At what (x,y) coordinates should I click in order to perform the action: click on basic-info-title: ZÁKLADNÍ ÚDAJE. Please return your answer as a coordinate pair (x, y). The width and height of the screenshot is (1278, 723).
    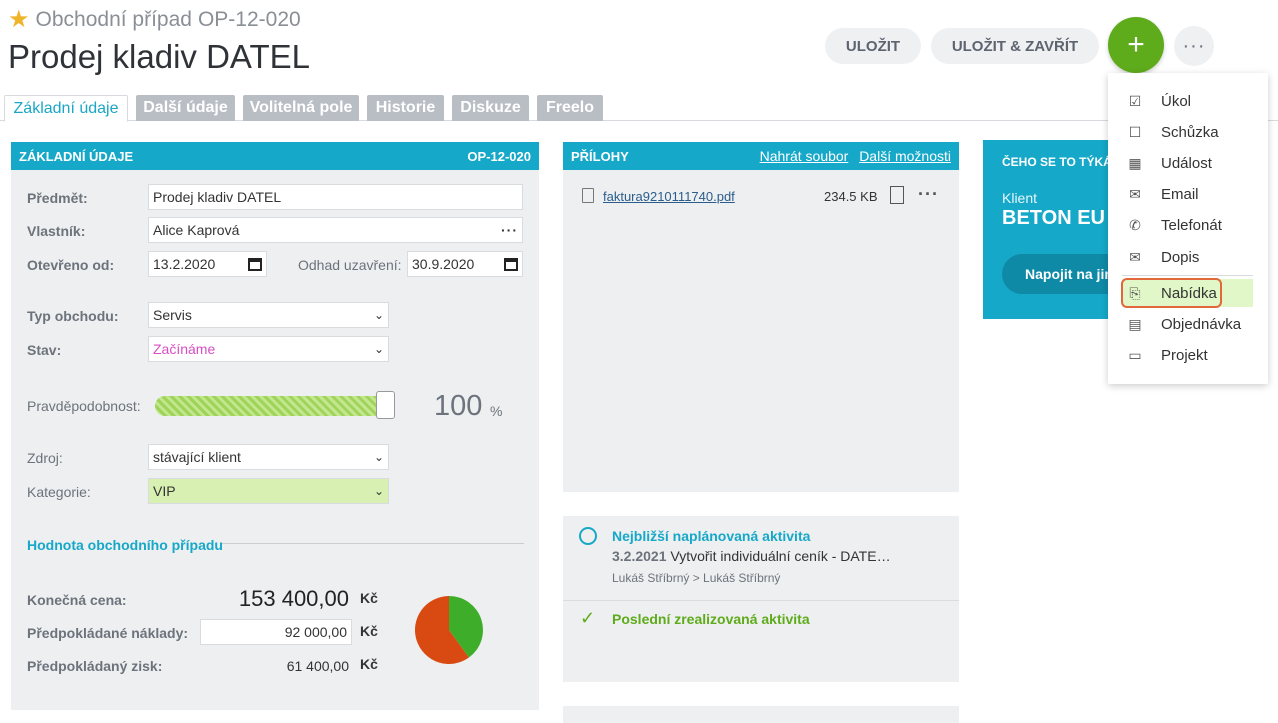
    Looking at the image, I should click on (76, 156).